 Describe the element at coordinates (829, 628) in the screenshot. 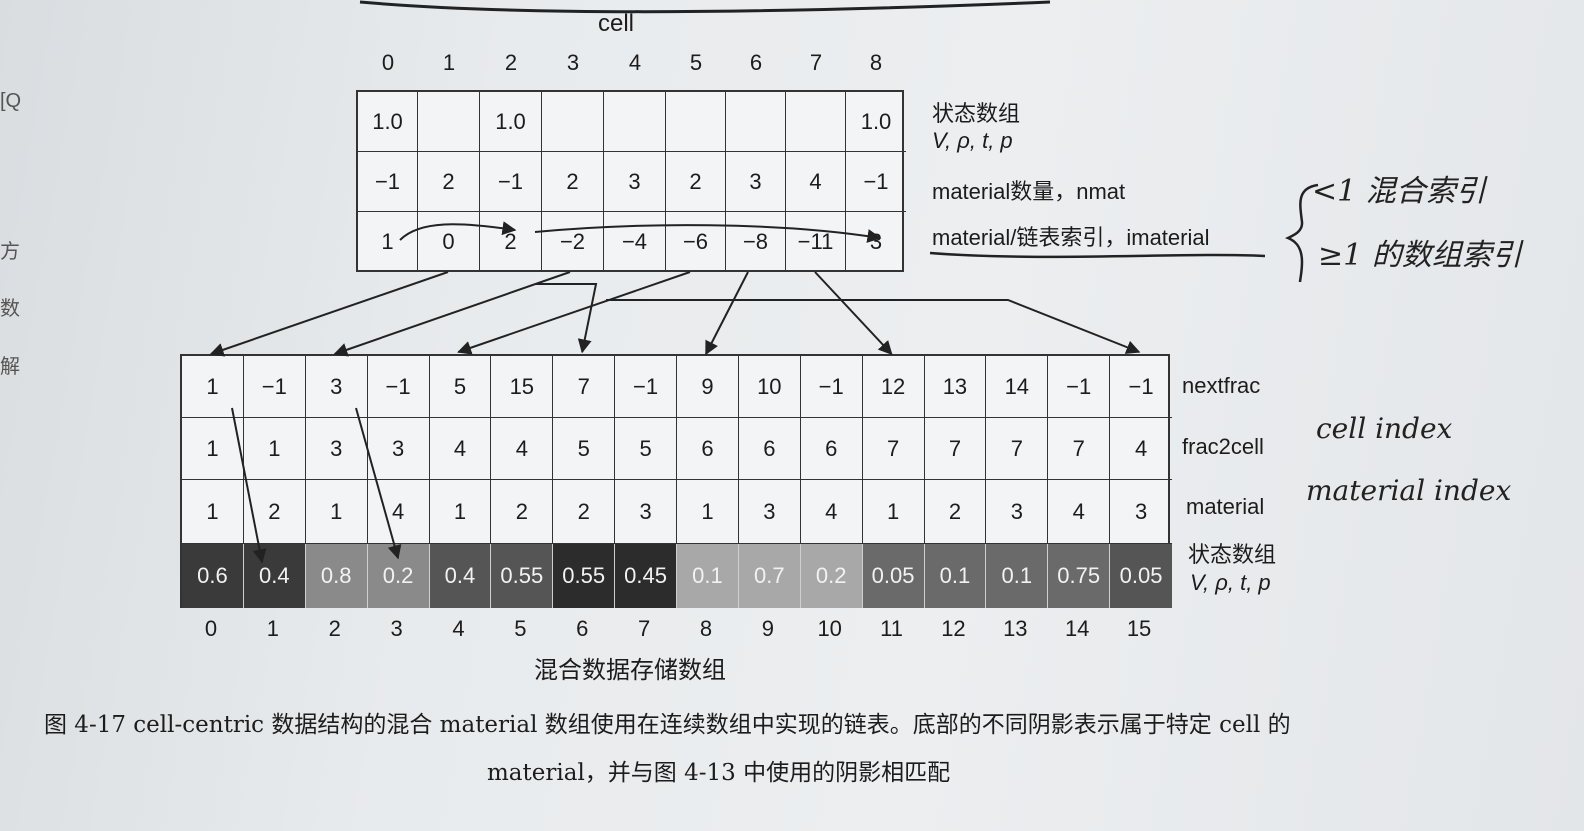

I see `mixed-index-label: 10` at that location.